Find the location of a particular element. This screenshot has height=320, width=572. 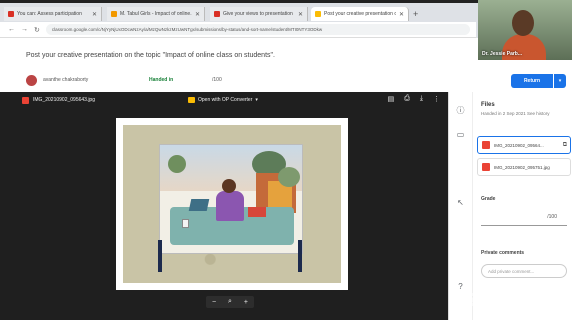

participant-face is located at coordinates (523, 23).